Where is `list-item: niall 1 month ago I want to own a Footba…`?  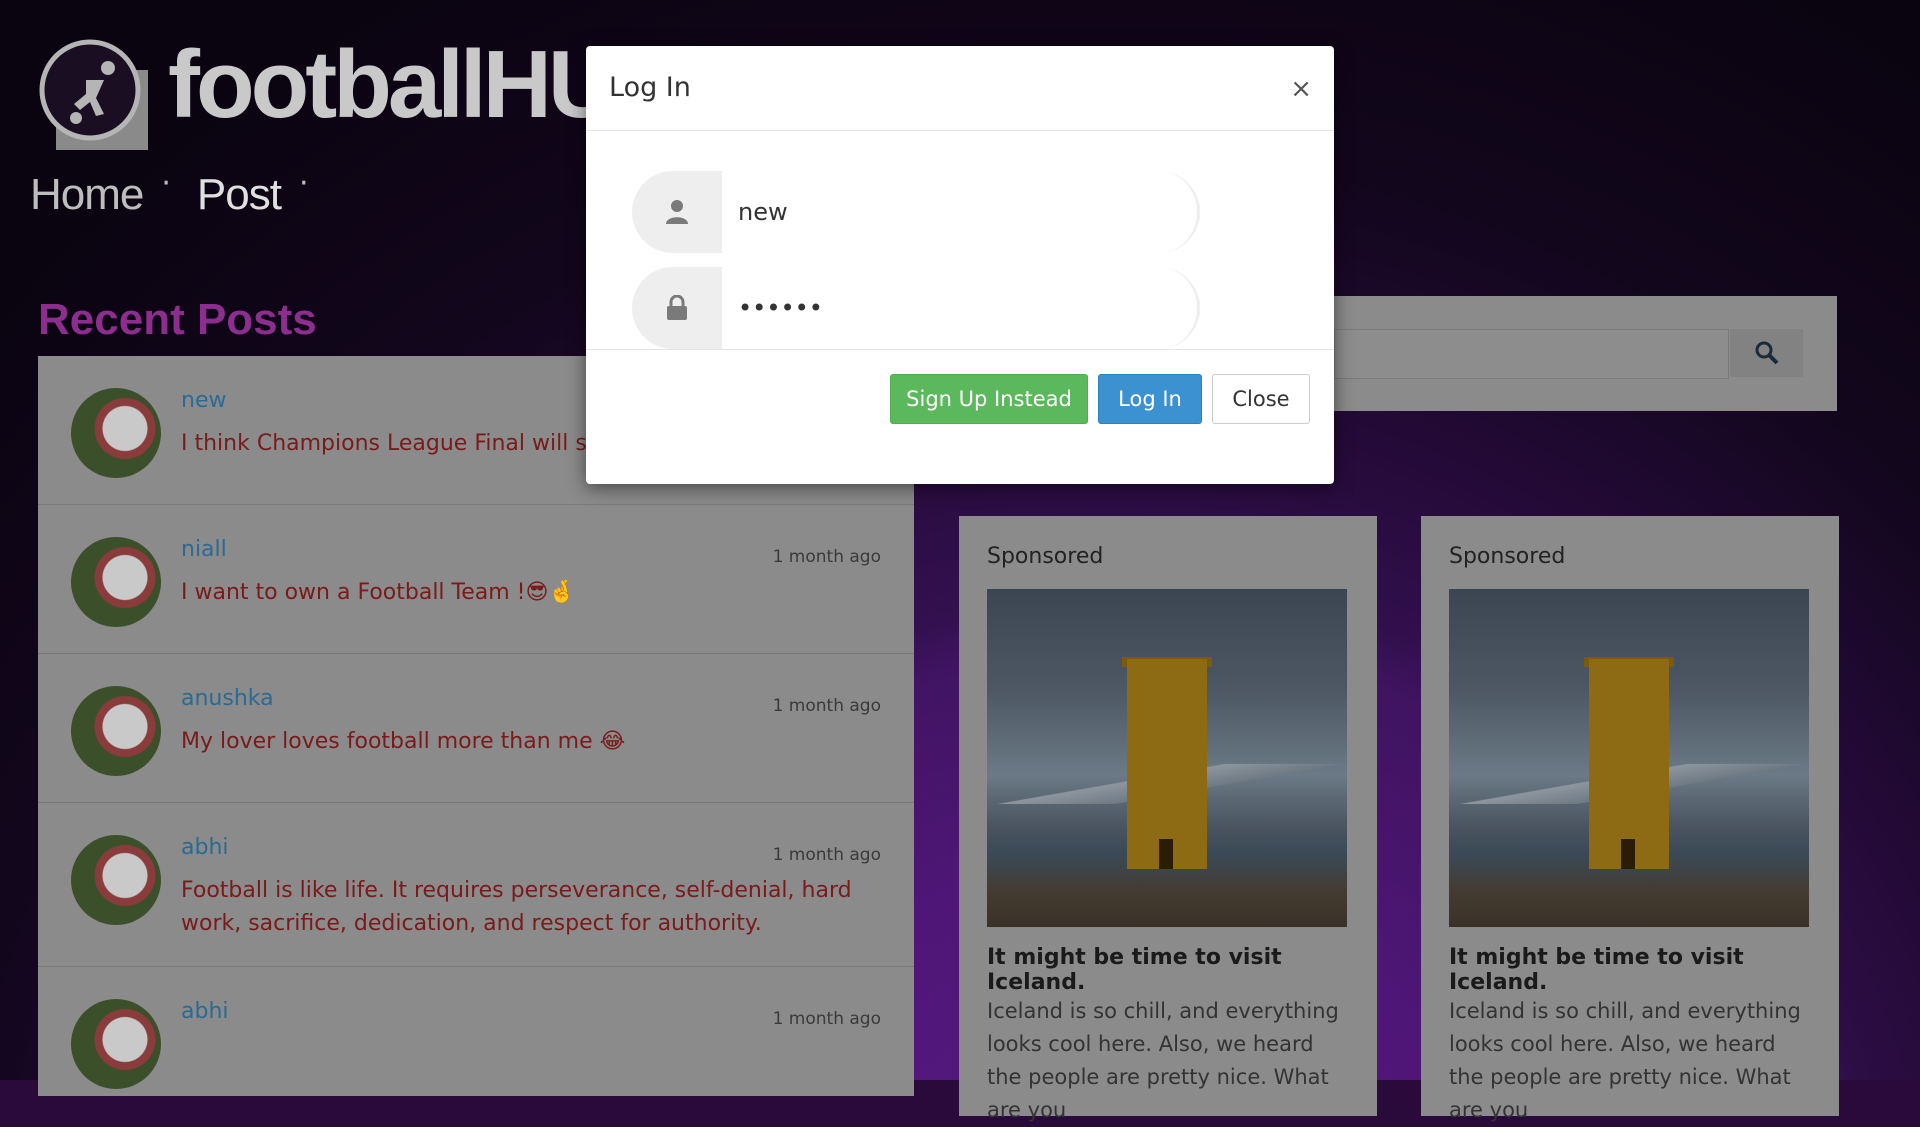
list-item: niall 1 month ago I want to own a Footba… is located at coordinates (476, 579).